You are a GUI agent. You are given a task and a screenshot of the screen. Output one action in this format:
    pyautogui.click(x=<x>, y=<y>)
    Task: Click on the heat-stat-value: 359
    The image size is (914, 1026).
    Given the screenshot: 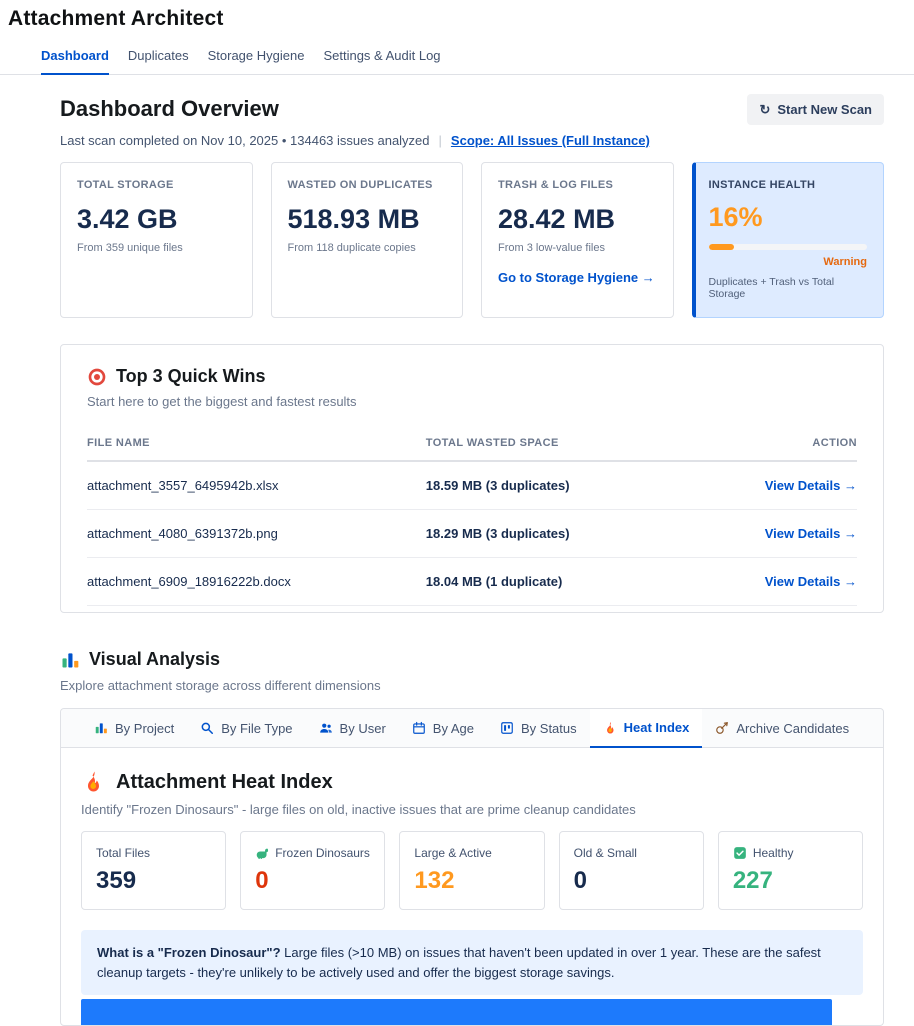 What is the action you would take?
    pyautogui.click(x=116, y=880)
    